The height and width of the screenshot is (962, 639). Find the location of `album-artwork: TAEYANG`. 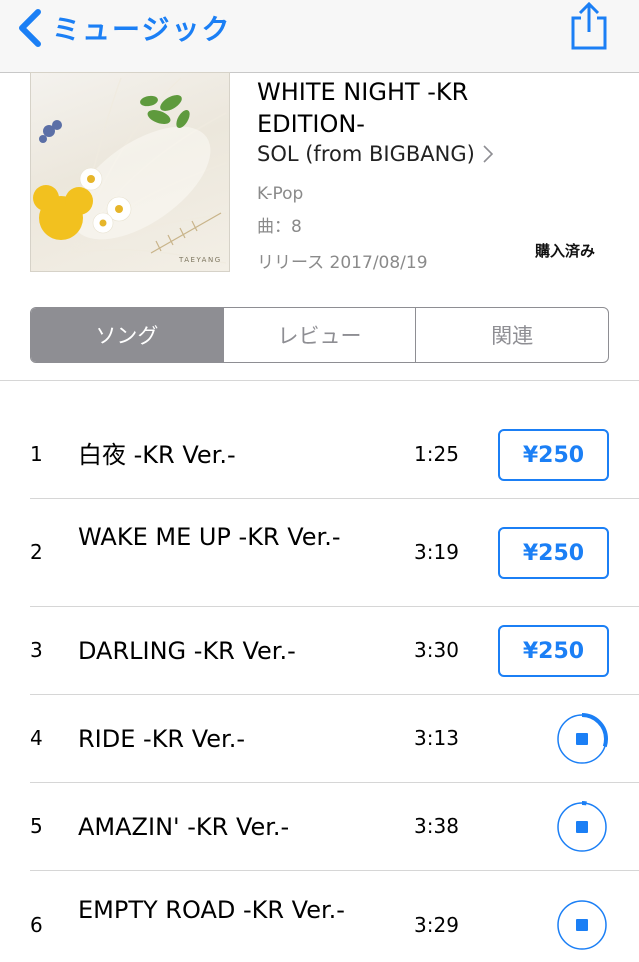

album-artwork: TAEYANG is located at coordinates (130, 172).